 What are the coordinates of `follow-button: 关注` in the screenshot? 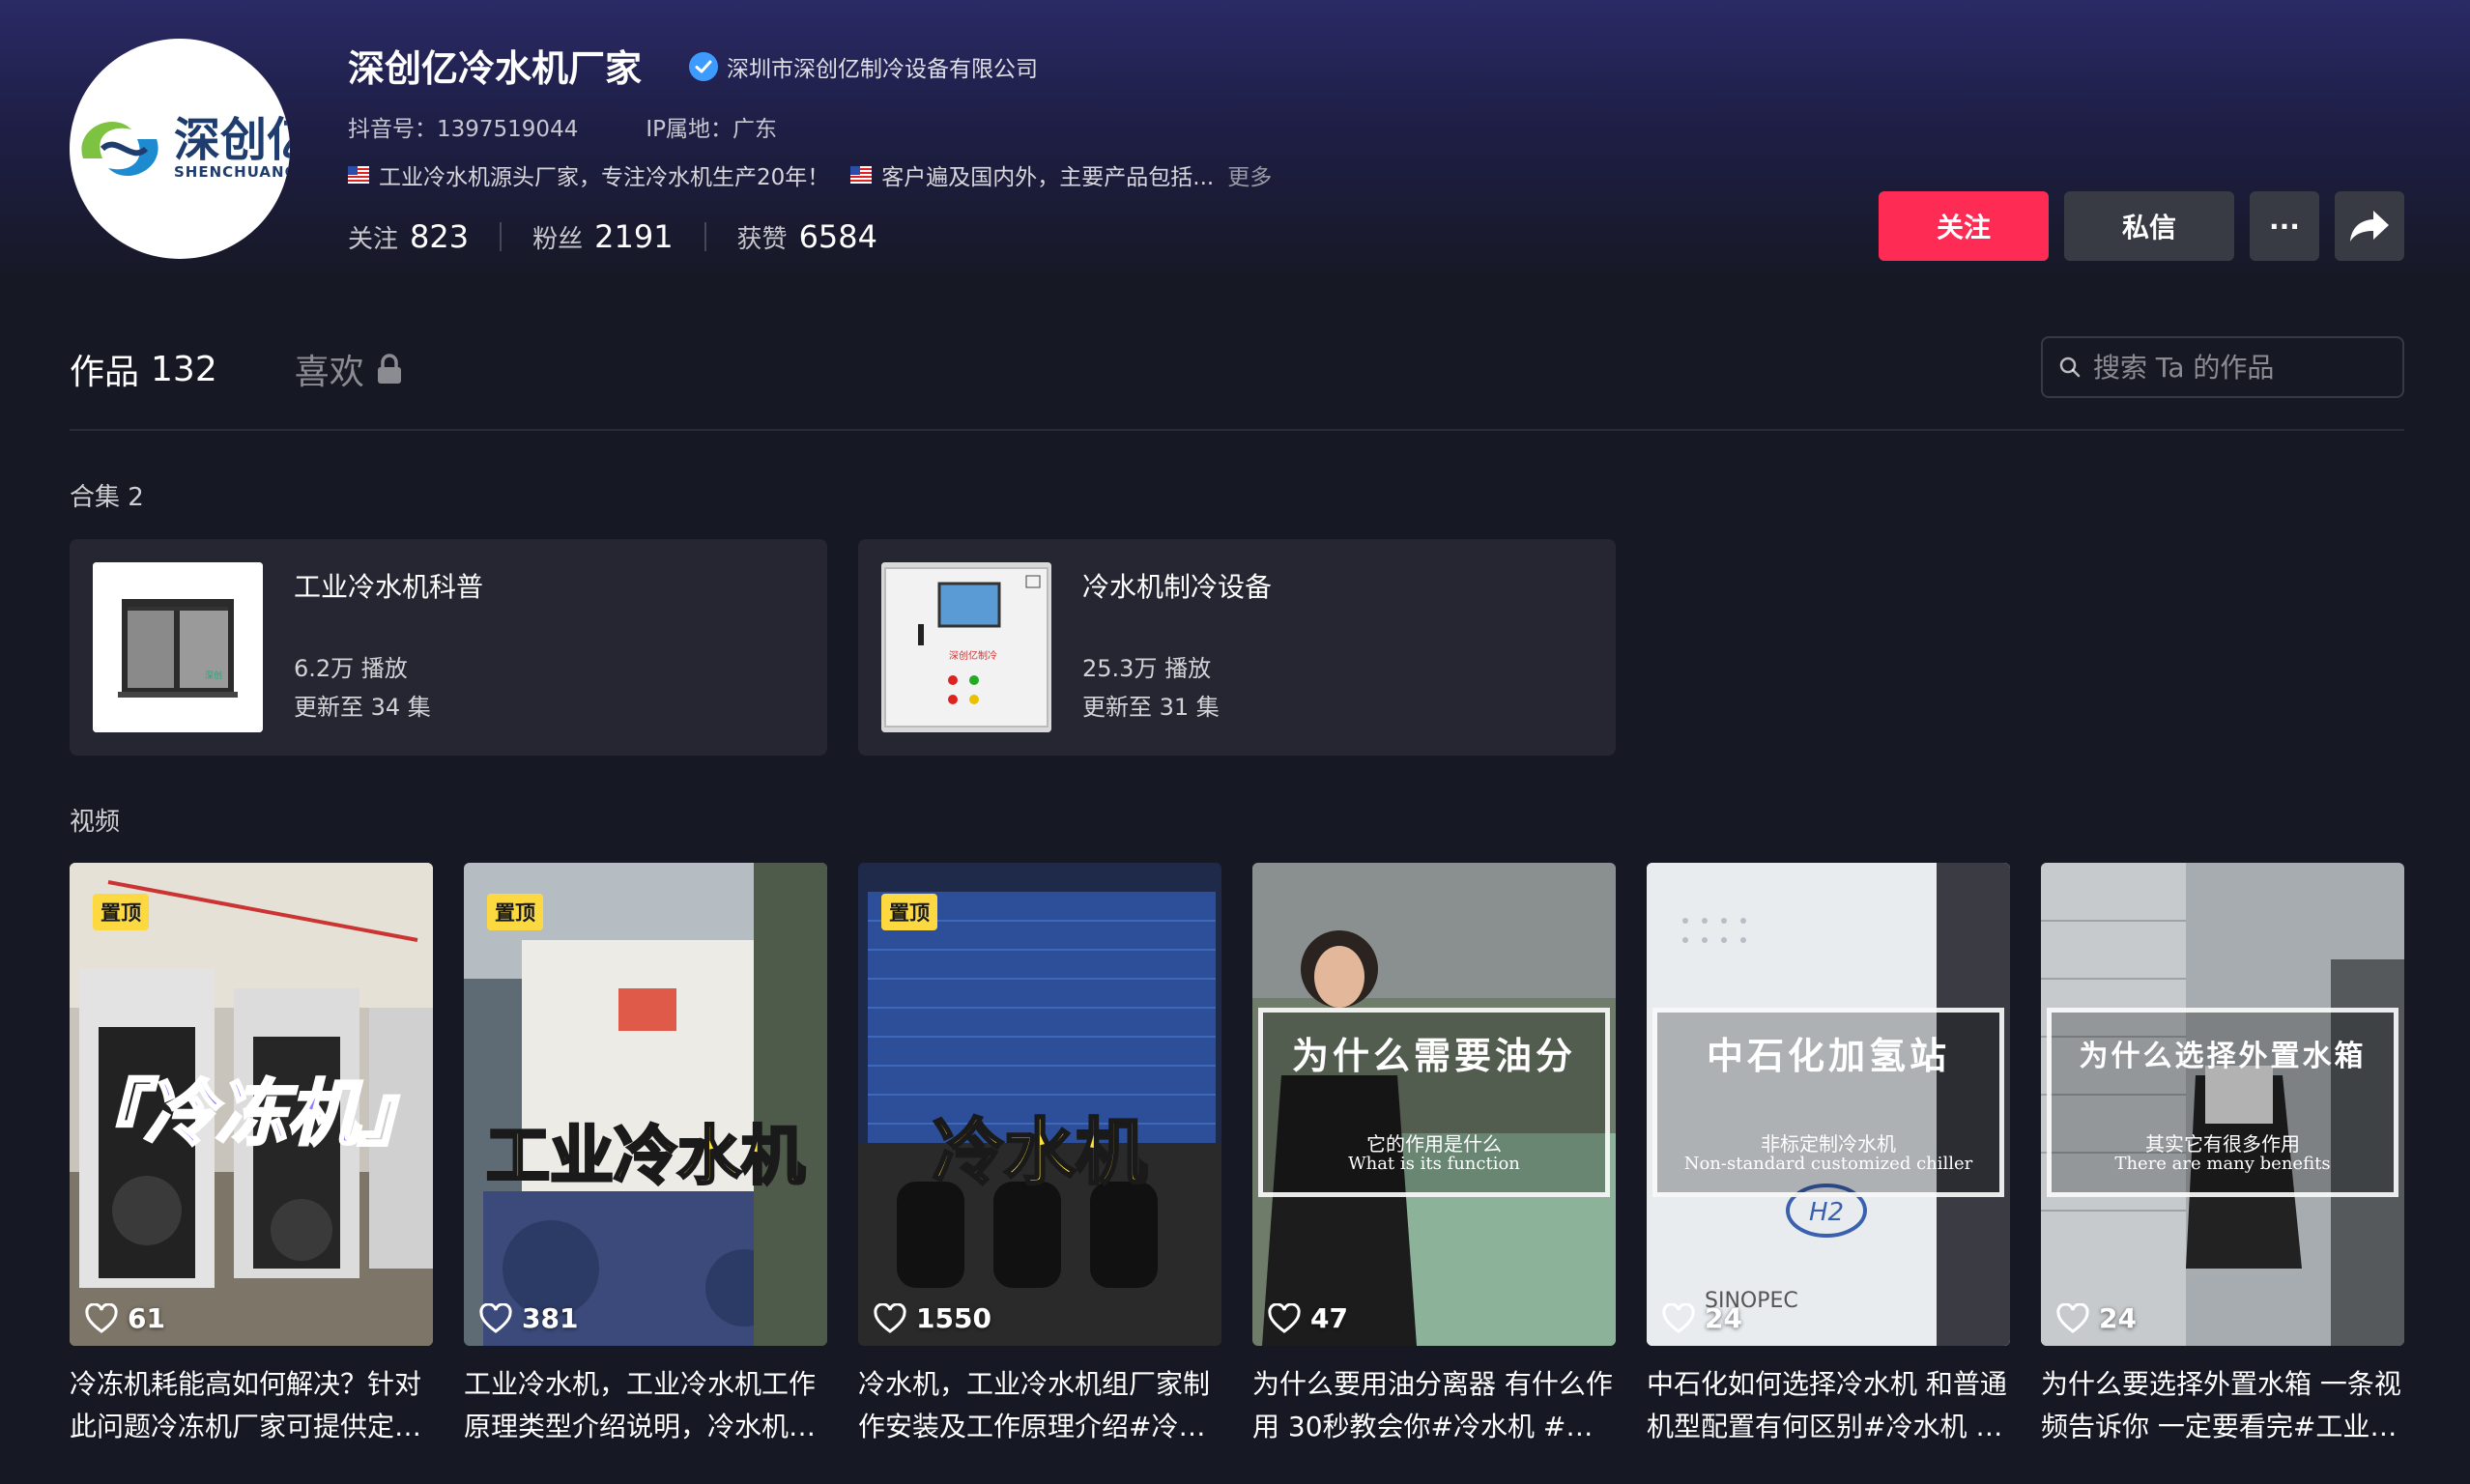 It's located at (1964, 226).